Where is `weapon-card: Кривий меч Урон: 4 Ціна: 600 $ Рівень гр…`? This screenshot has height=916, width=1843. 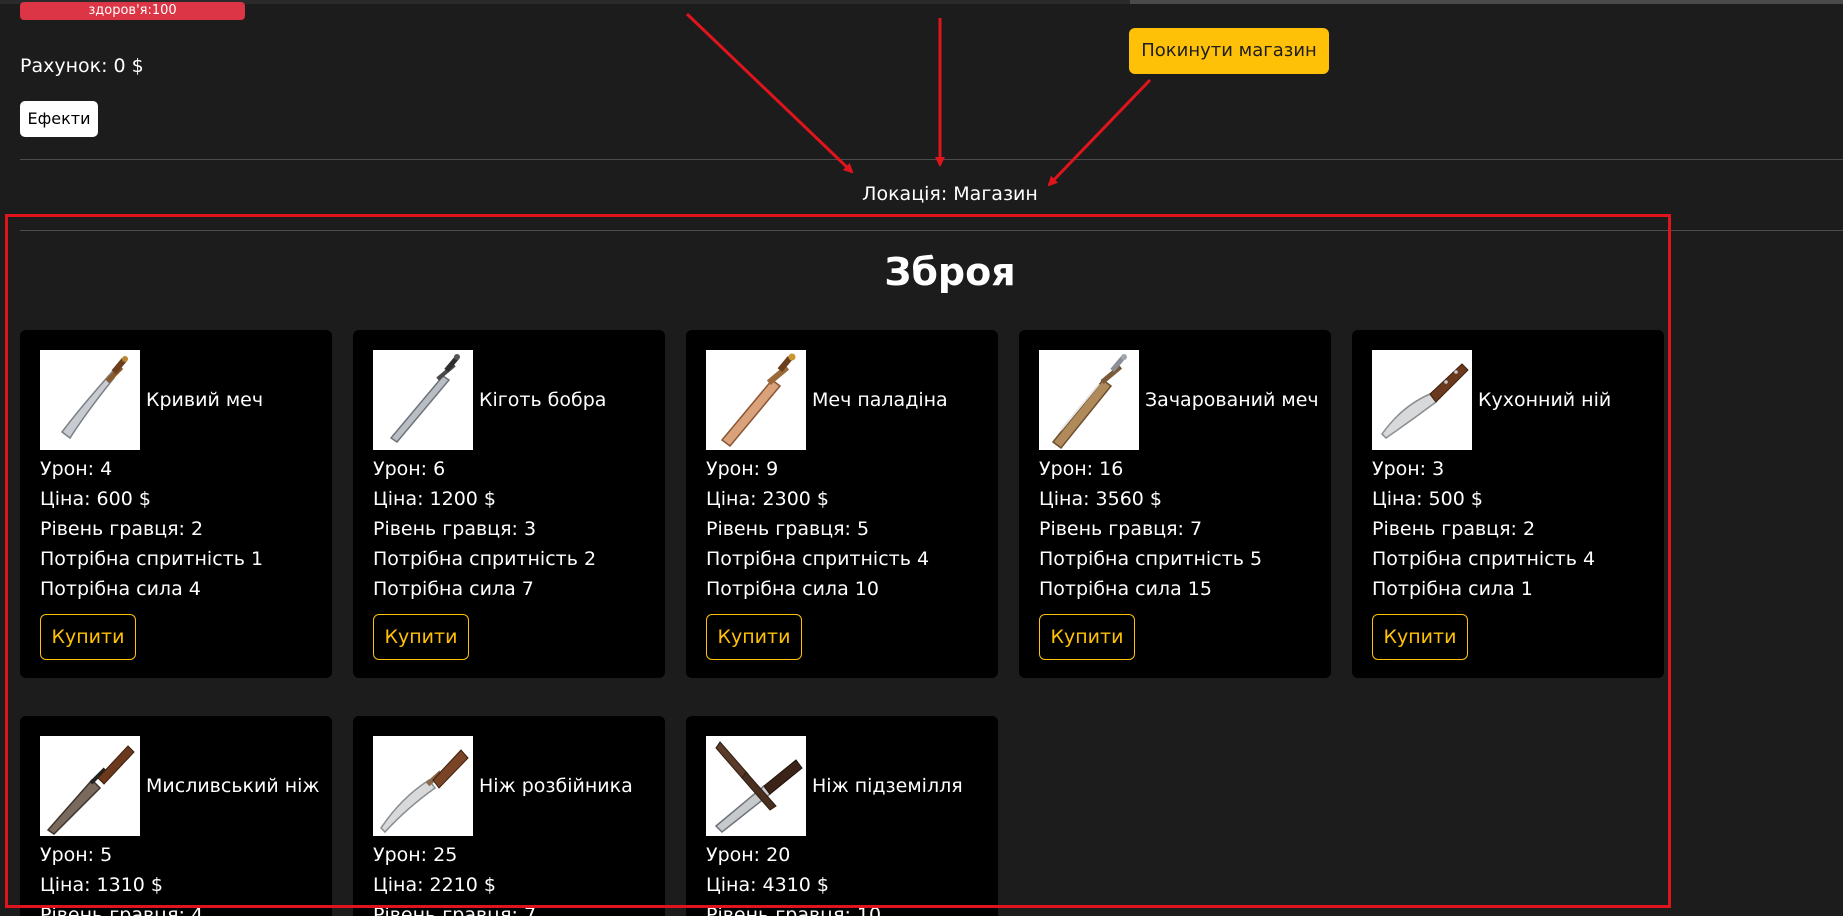 weapon-card: Кривий меч Урон: 4 Ціна: 600 $ Рівень гр… is located at coordinates (176, 504).